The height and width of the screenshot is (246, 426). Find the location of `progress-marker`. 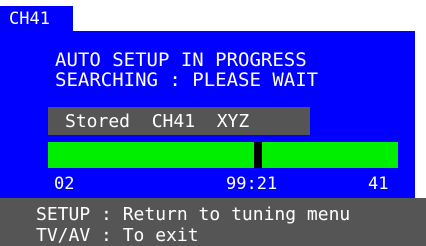

progress-marker is located at coordinates (258, 155).